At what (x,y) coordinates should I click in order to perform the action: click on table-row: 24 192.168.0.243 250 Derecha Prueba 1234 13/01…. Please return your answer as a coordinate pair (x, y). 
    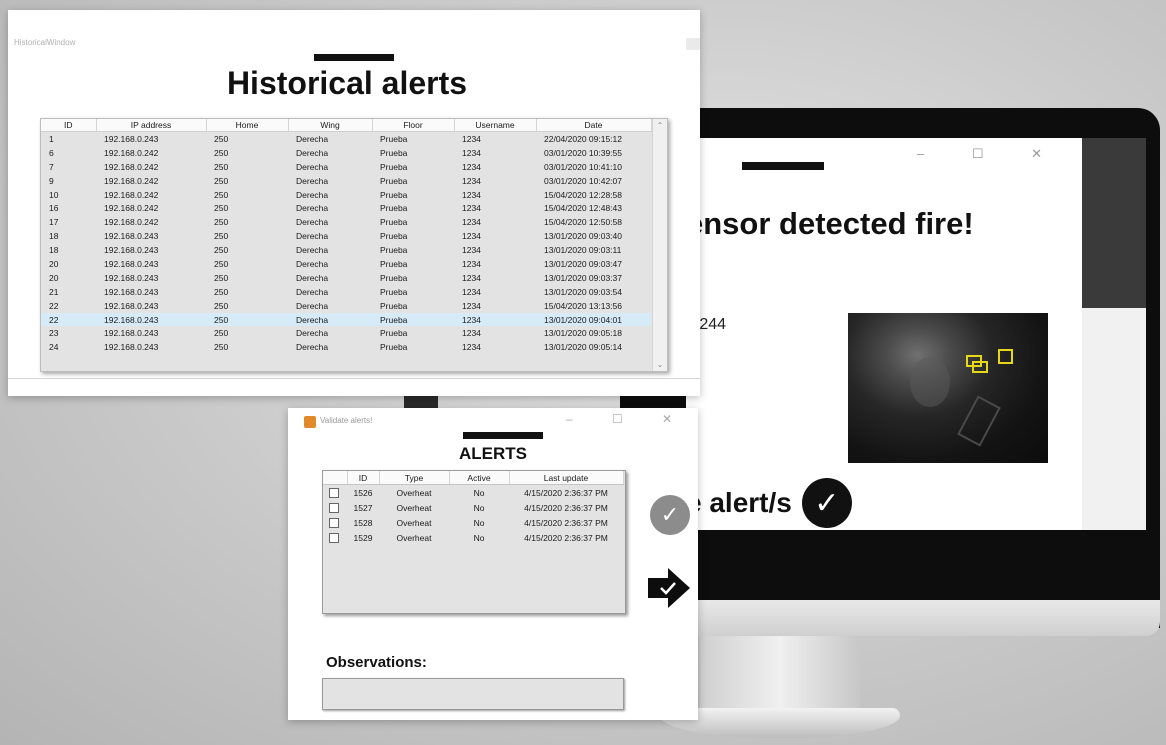
    Looking at the image, I should click on (346, 347).